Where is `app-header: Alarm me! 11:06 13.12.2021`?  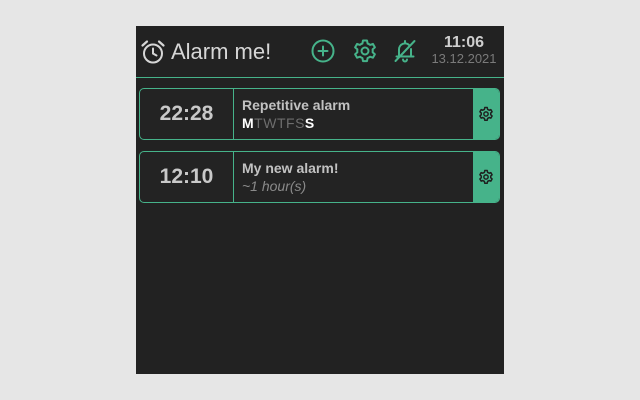 app-header: Alarm me! 11:06 13.12.2021 is located at coordinates (320, 52).